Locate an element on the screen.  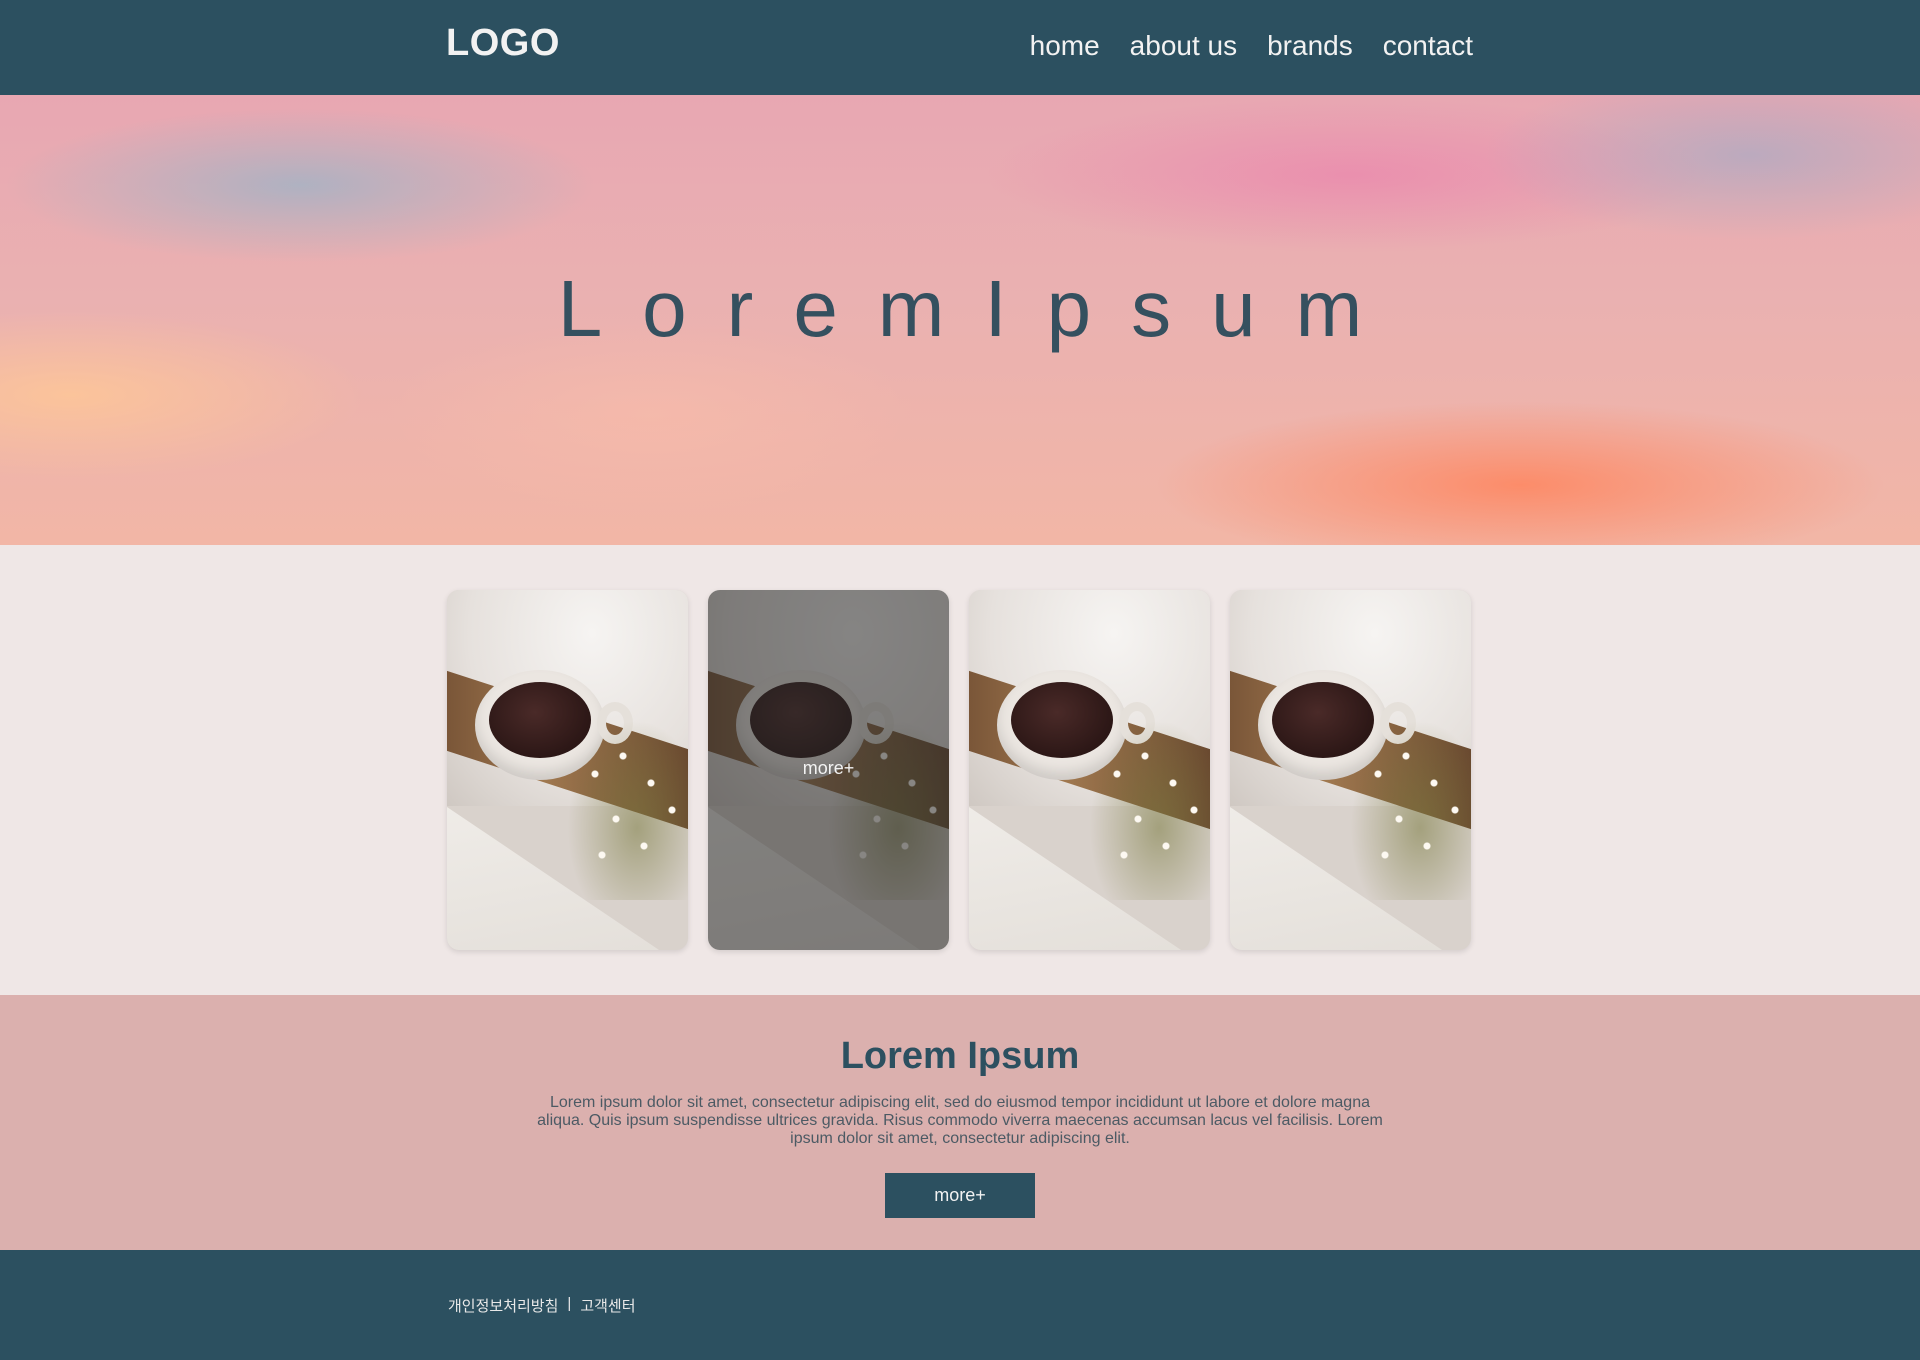
nav-contact: contact is located at coordinates (1428, 46).